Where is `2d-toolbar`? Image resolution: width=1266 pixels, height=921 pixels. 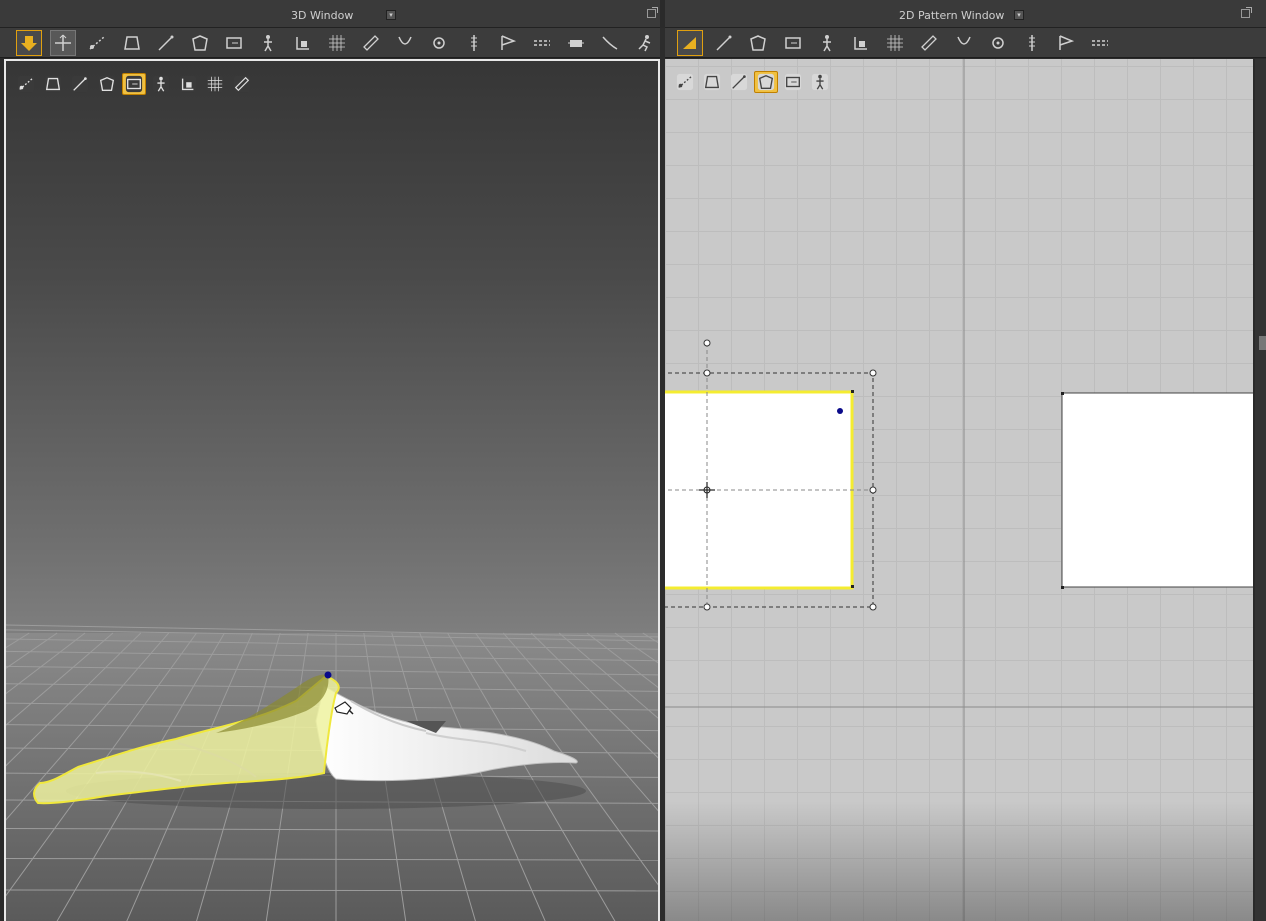
2d-toolbar is located at coordinates (965, 43).